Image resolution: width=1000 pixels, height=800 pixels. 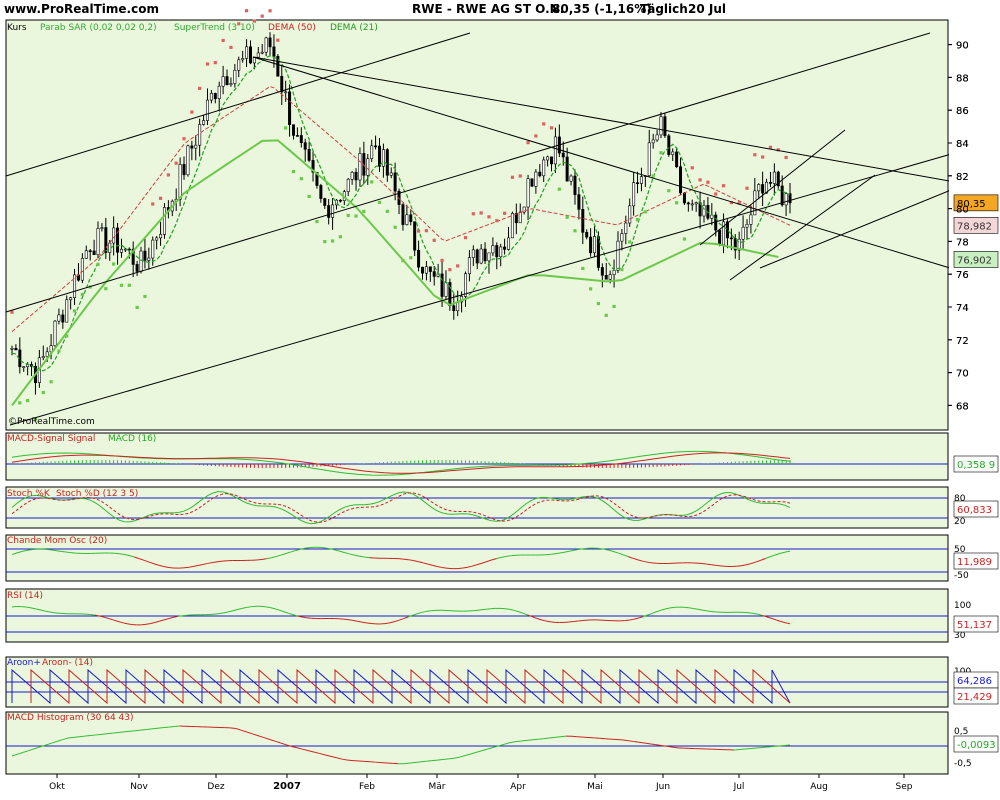 I want to click on x-tick-label: Jun, so click(x=662, y=787).